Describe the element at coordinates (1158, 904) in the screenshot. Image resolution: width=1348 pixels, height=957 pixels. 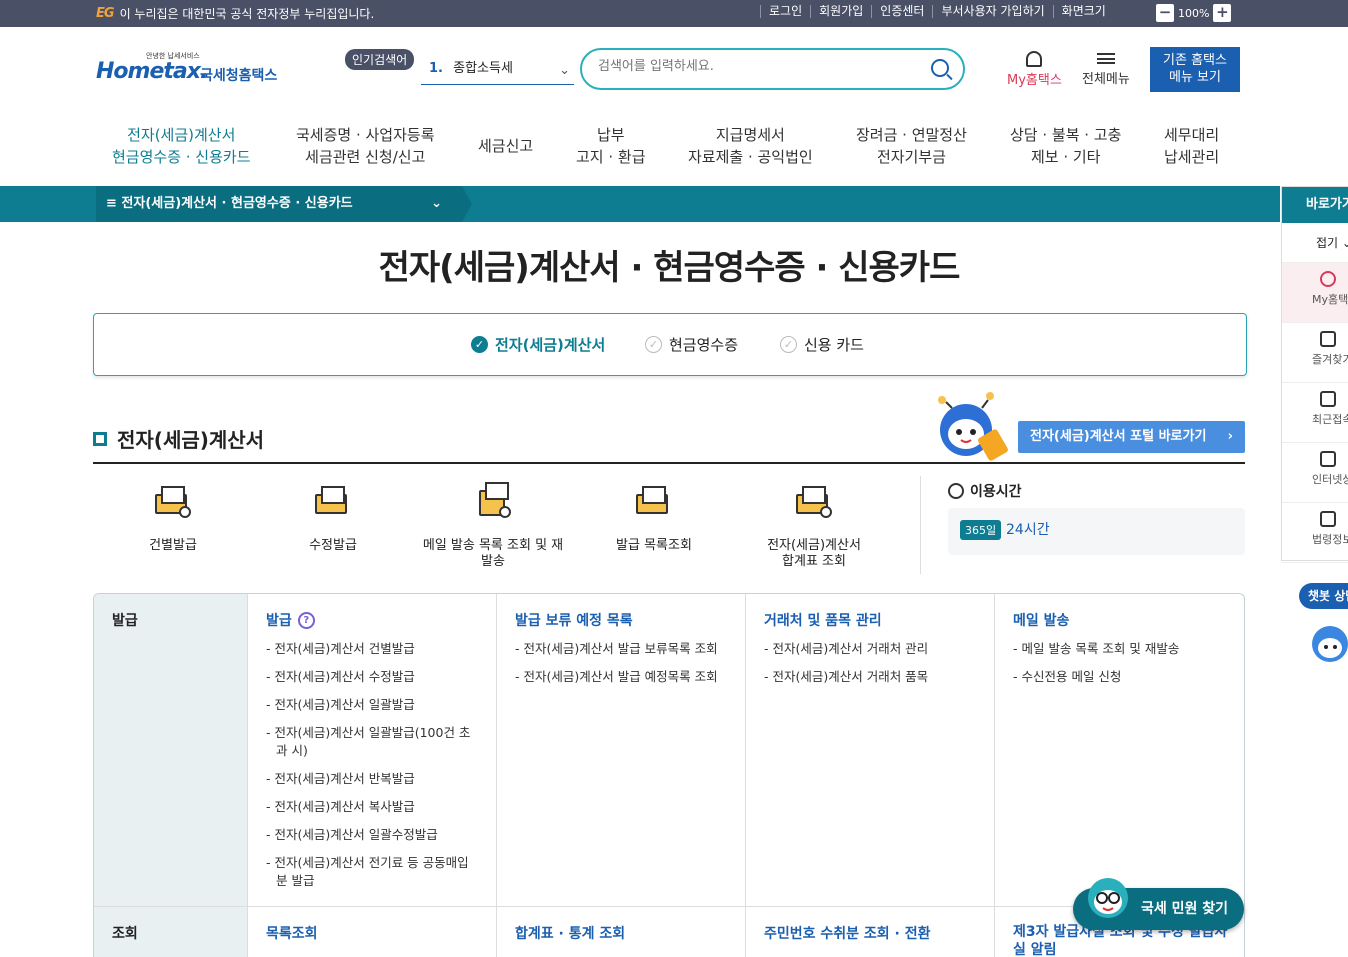
I see `tax-civil-finder-button: 국세 민원 찾기` at that location.